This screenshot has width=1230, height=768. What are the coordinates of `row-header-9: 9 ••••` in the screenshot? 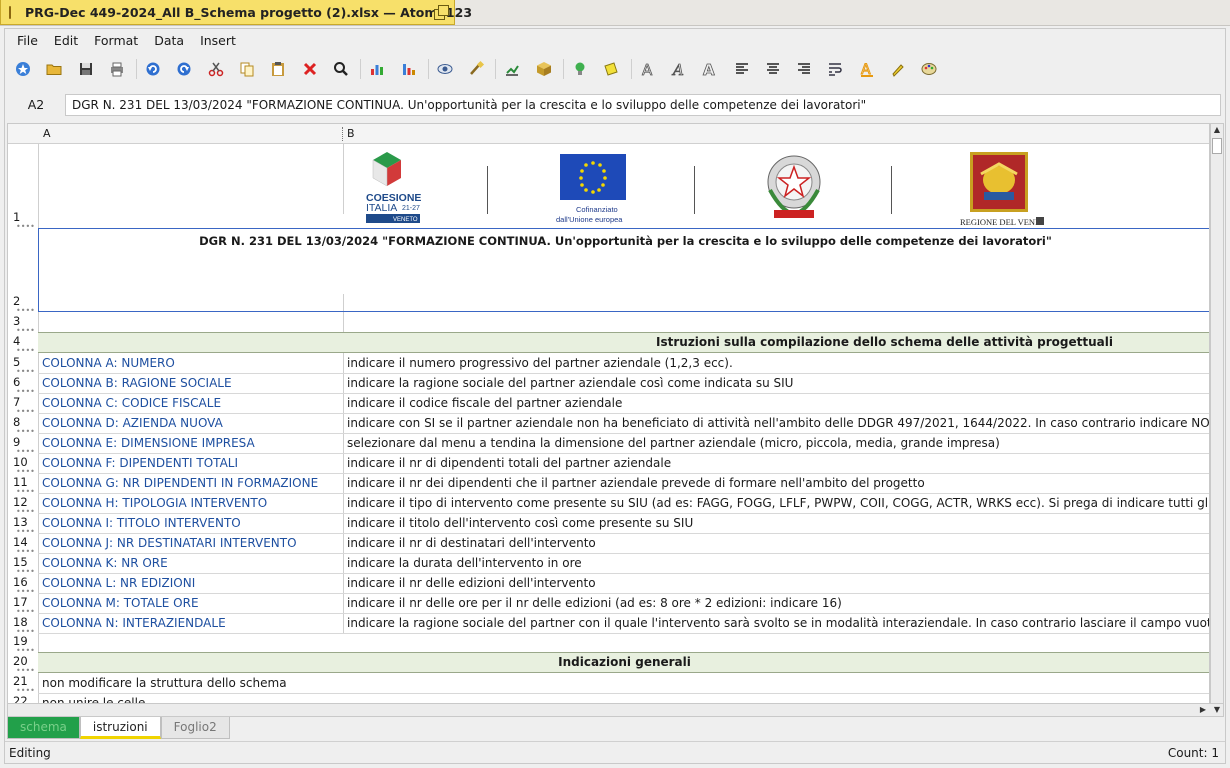 It's located at (23, 445).